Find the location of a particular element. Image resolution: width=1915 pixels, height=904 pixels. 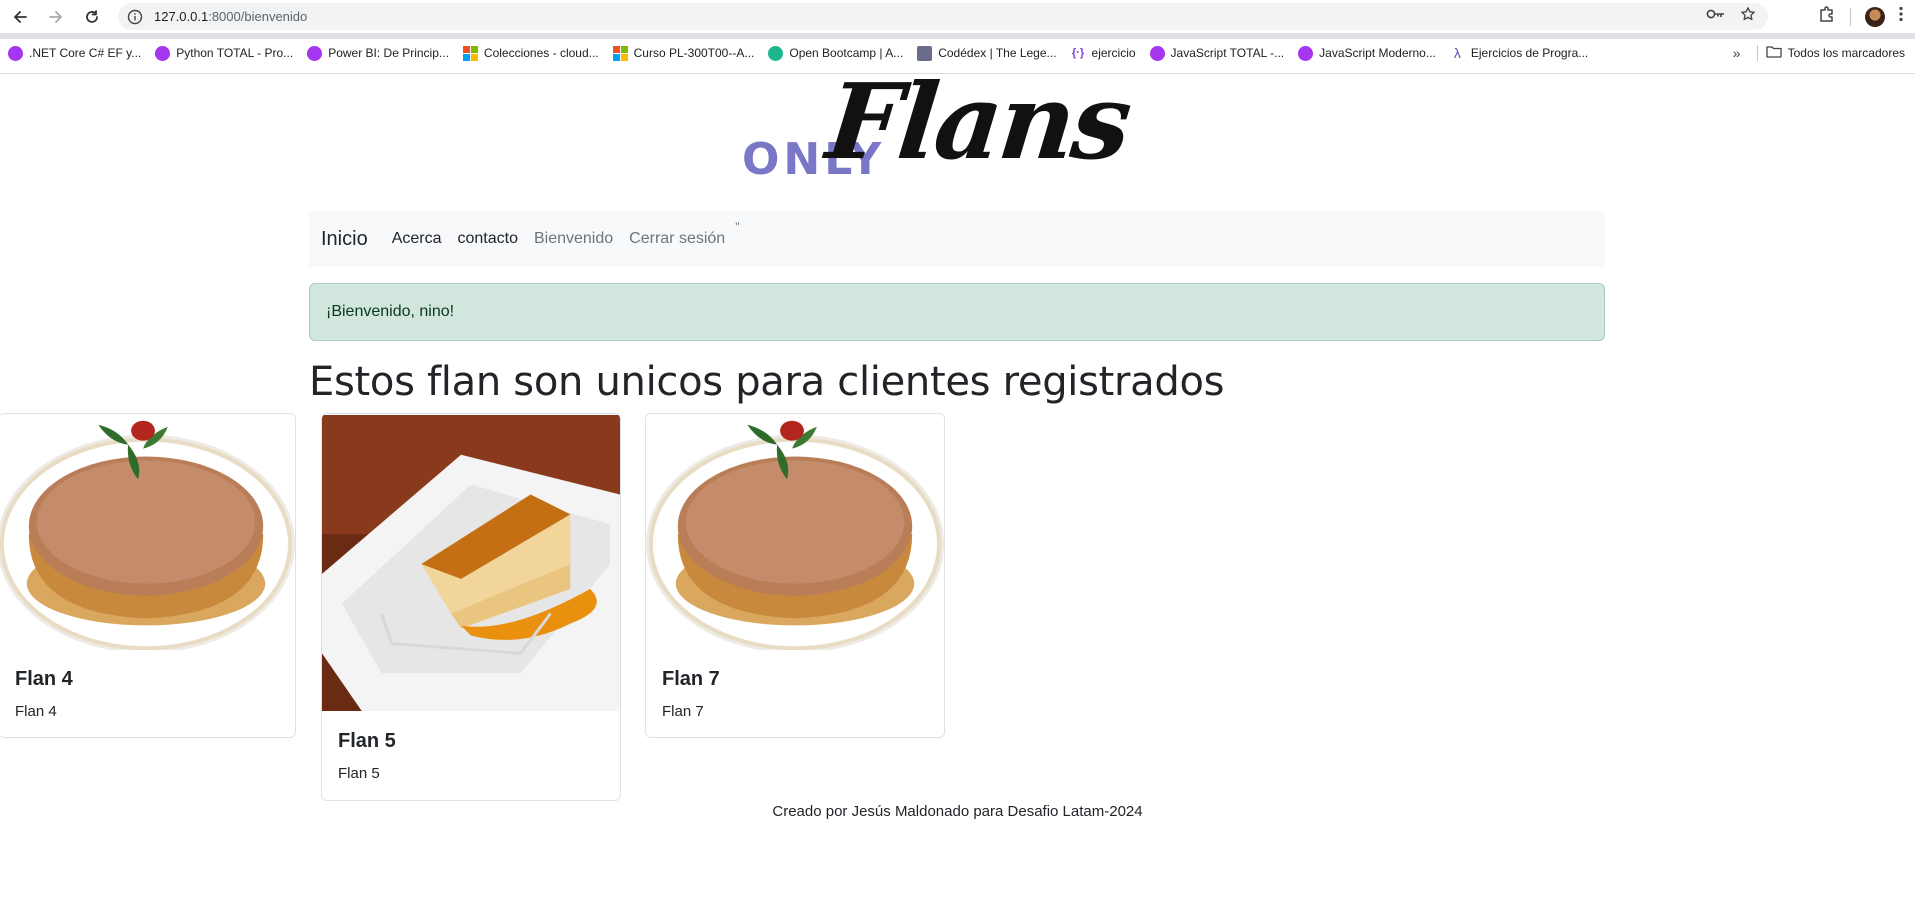

toolbar-divider is located at coordinates (1850, 16).